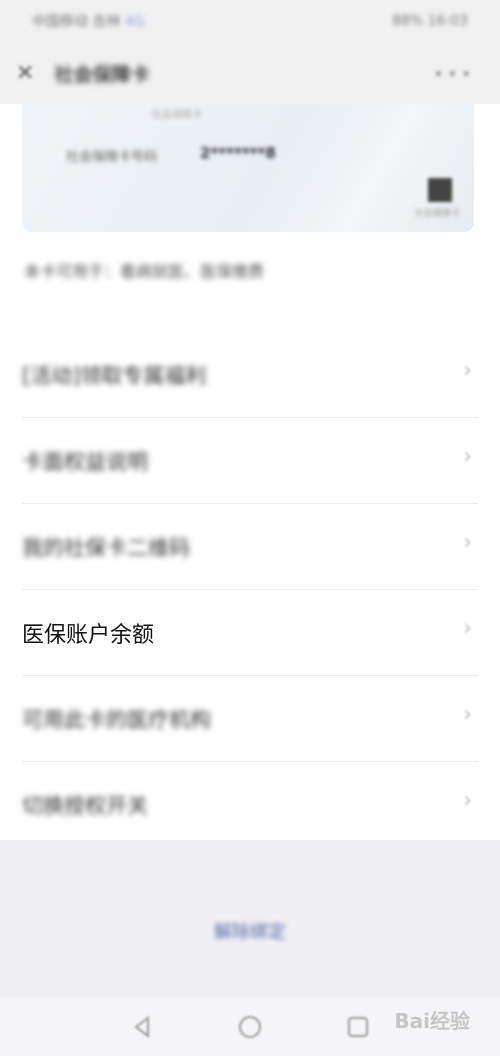  What do you see at coordinates (250, 73) in the screenshot?
I see `title-bar: ✕ 社会保障卡 •••` at bounding box center [250, 73].